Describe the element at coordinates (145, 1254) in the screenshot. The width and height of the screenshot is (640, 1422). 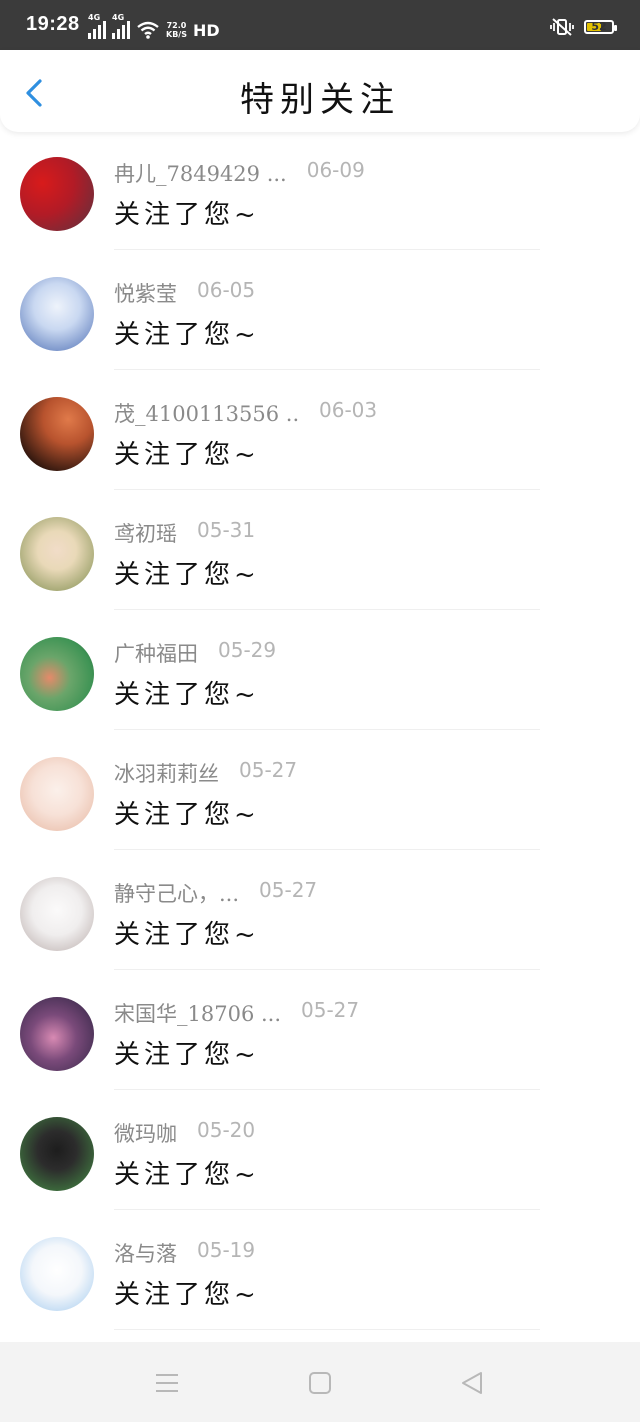
I see `user-name: 洛与落` at that location.